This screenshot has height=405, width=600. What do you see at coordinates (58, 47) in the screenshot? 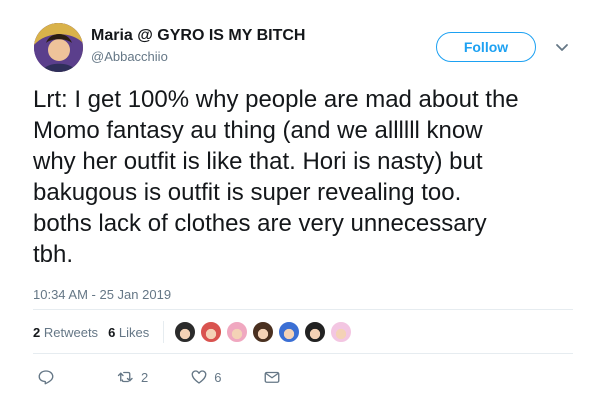
I see `user-avatar` at bounding box center [58, 47].